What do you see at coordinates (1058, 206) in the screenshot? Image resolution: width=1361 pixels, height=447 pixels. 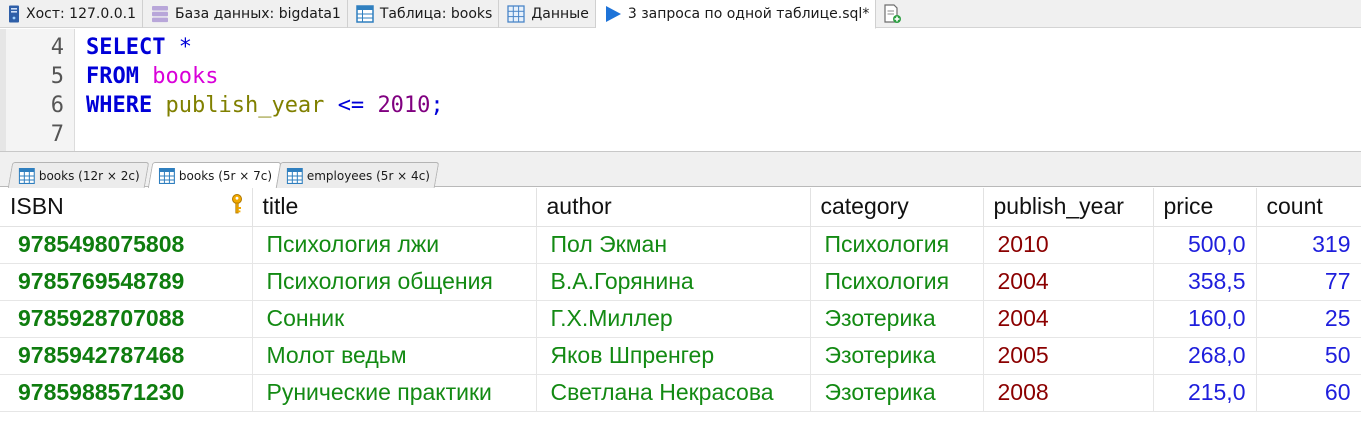 I see `column-header-label: publish_year` at bounding box center [1058, 206].